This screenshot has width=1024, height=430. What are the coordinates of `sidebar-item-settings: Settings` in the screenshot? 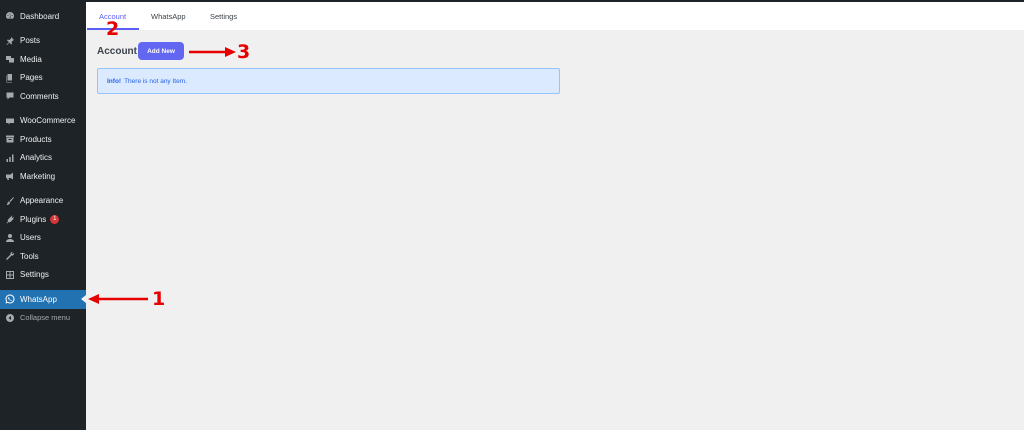 It's located at (43, 275).